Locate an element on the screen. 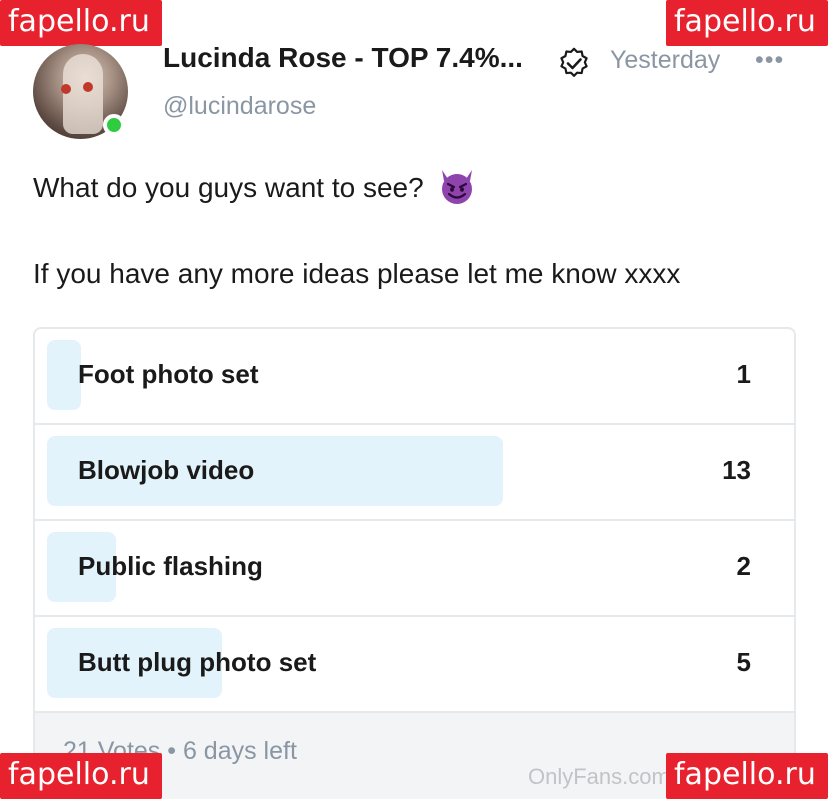  poll-option-label: Foot photo set is located at coordinates (168, 374).